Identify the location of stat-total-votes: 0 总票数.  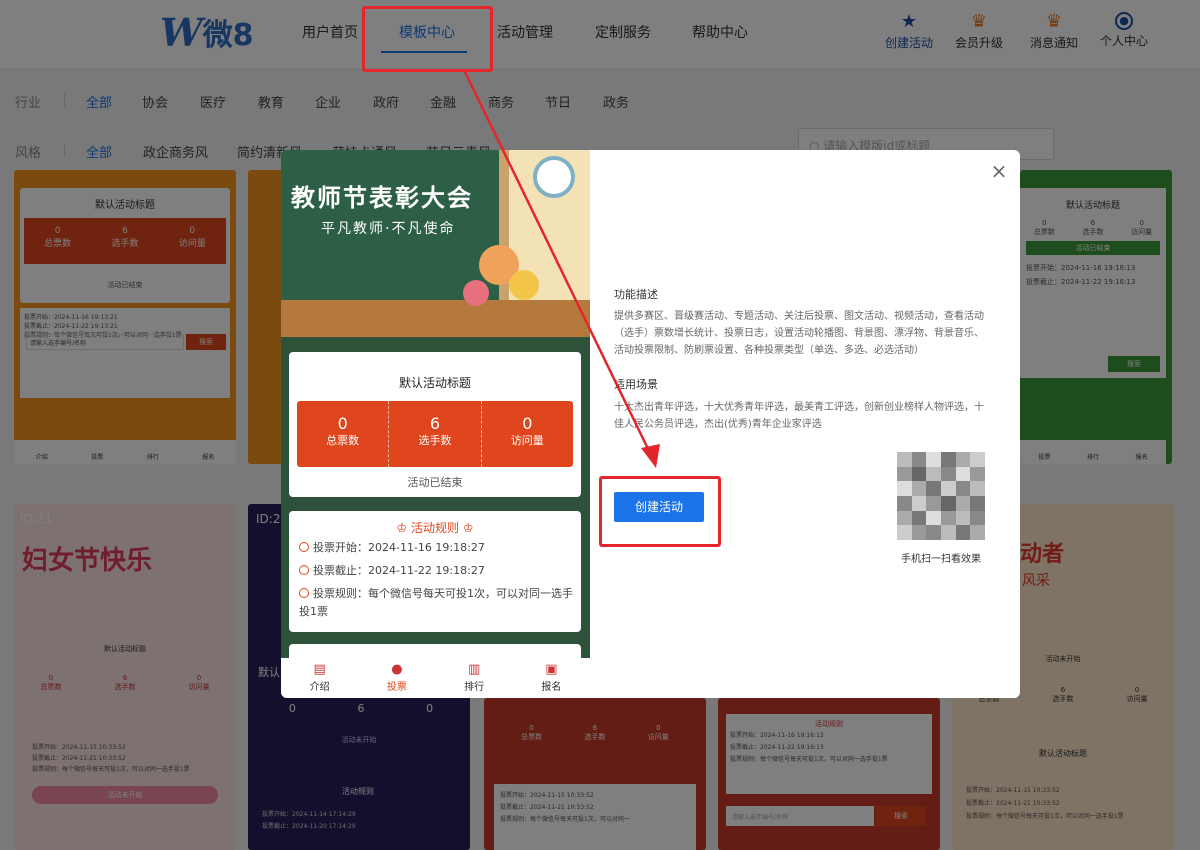
(343, 434).